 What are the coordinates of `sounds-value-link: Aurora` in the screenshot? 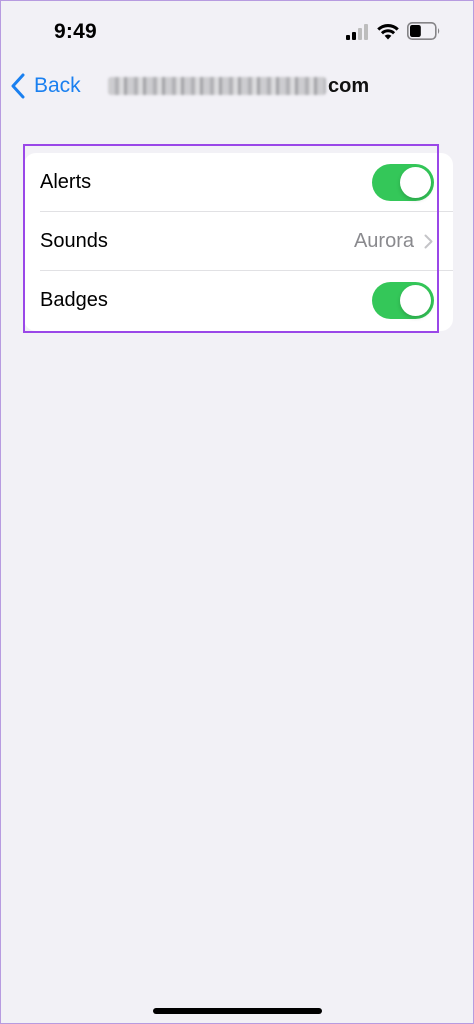 It's located at (393, 241).